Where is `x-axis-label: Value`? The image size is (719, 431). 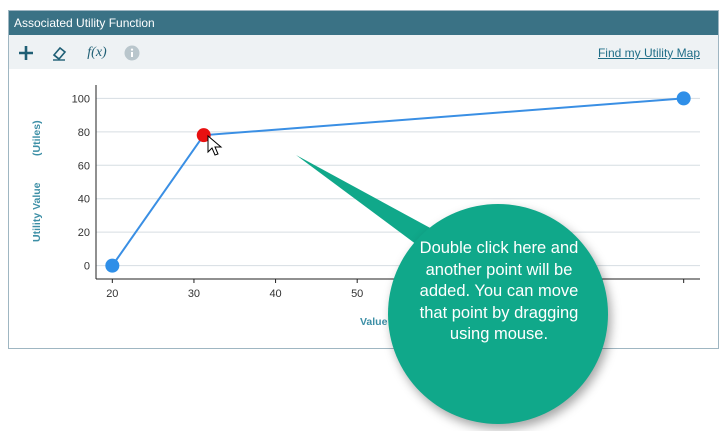 x-axis-label: Value is located at coordinates (374, 322).